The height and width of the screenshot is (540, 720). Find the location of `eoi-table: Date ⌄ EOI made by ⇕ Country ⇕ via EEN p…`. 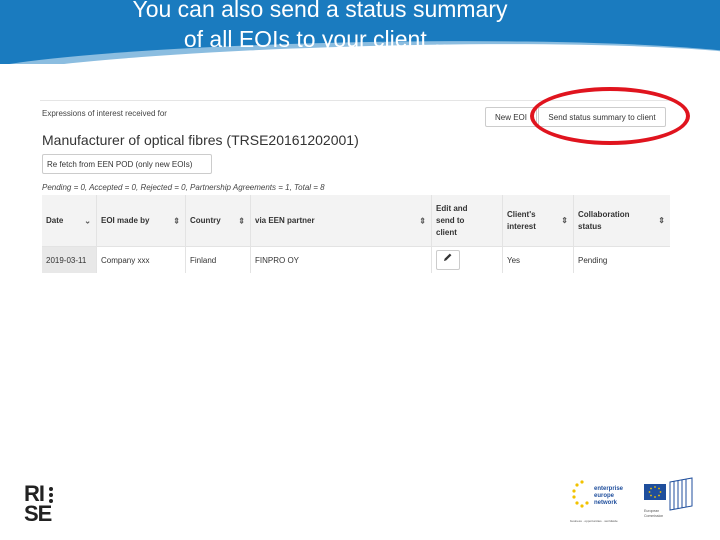

eoi-table: Date ⌄ EOI made by ⇕ Country ⇕ via EEN p… is located at coordinates (356, 234).